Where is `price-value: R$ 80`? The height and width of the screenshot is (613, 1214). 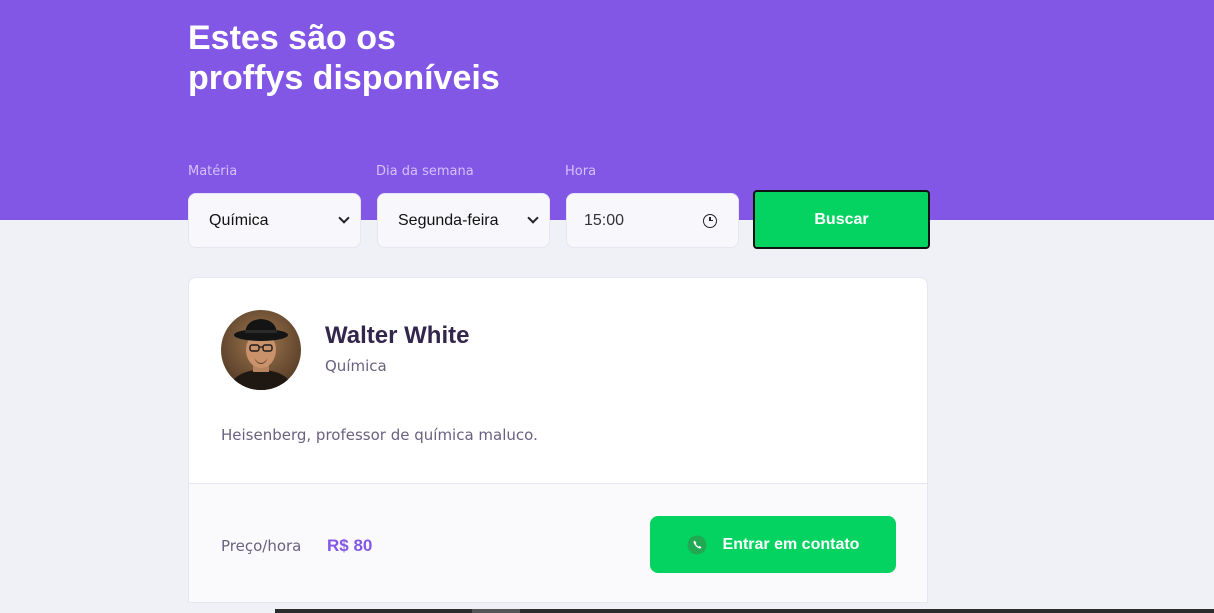
price-value: R$ 80 is located at coordinates (350, 545).